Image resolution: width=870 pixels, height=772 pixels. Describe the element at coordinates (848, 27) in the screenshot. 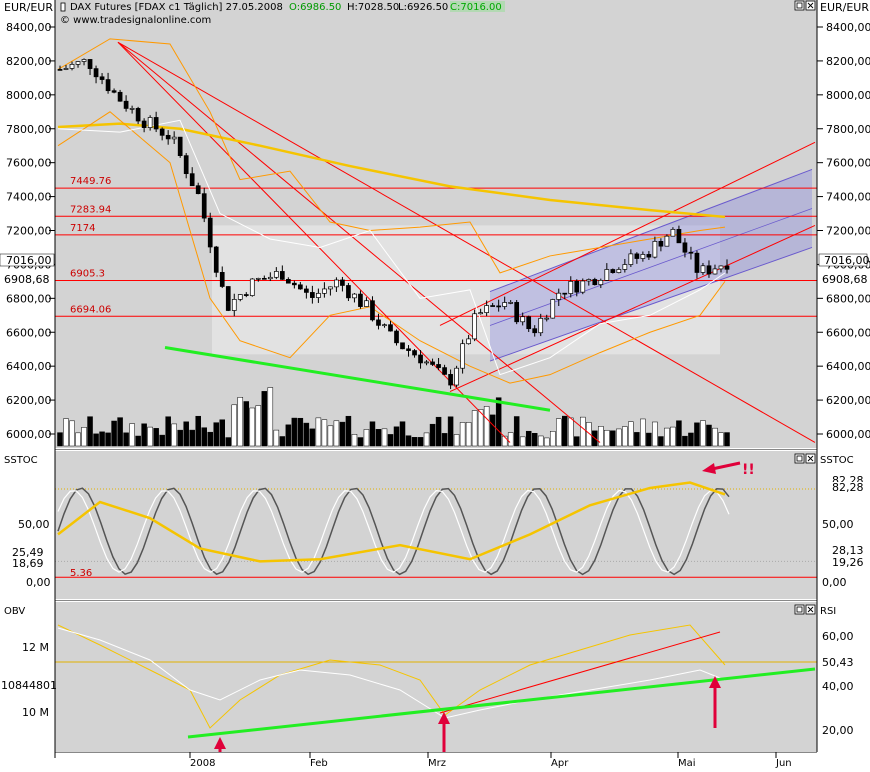

I see `price-tick-right: 8400,00` at that location.